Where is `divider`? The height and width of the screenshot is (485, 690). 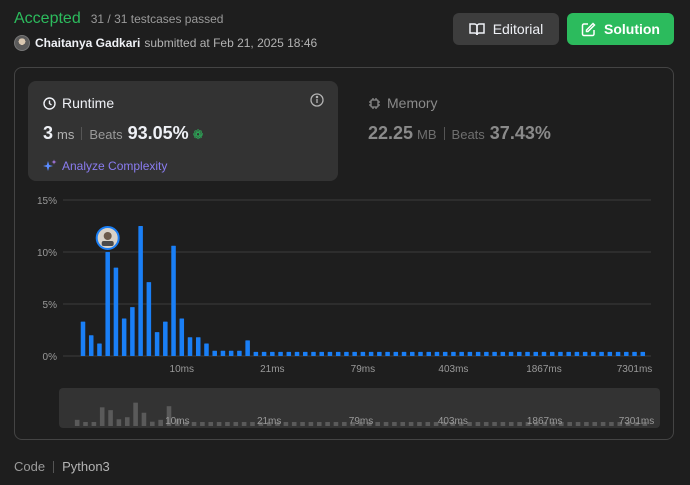
divider is located at coordinates (444, 133).